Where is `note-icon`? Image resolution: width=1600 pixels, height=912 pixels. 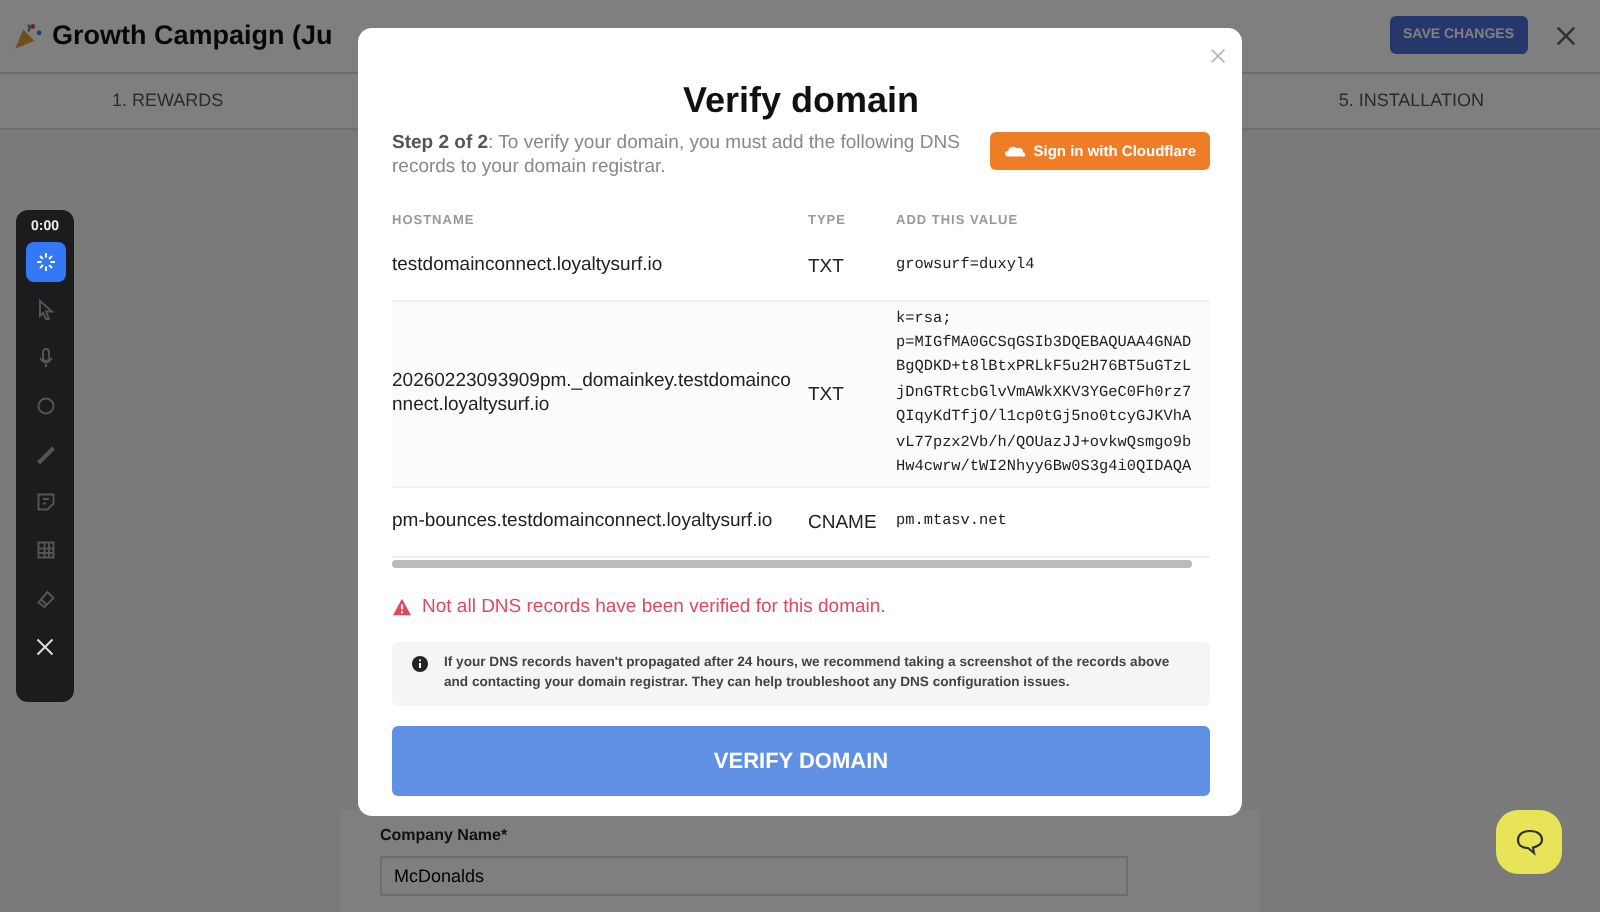
note-icon is located at coordinates (45, 502).